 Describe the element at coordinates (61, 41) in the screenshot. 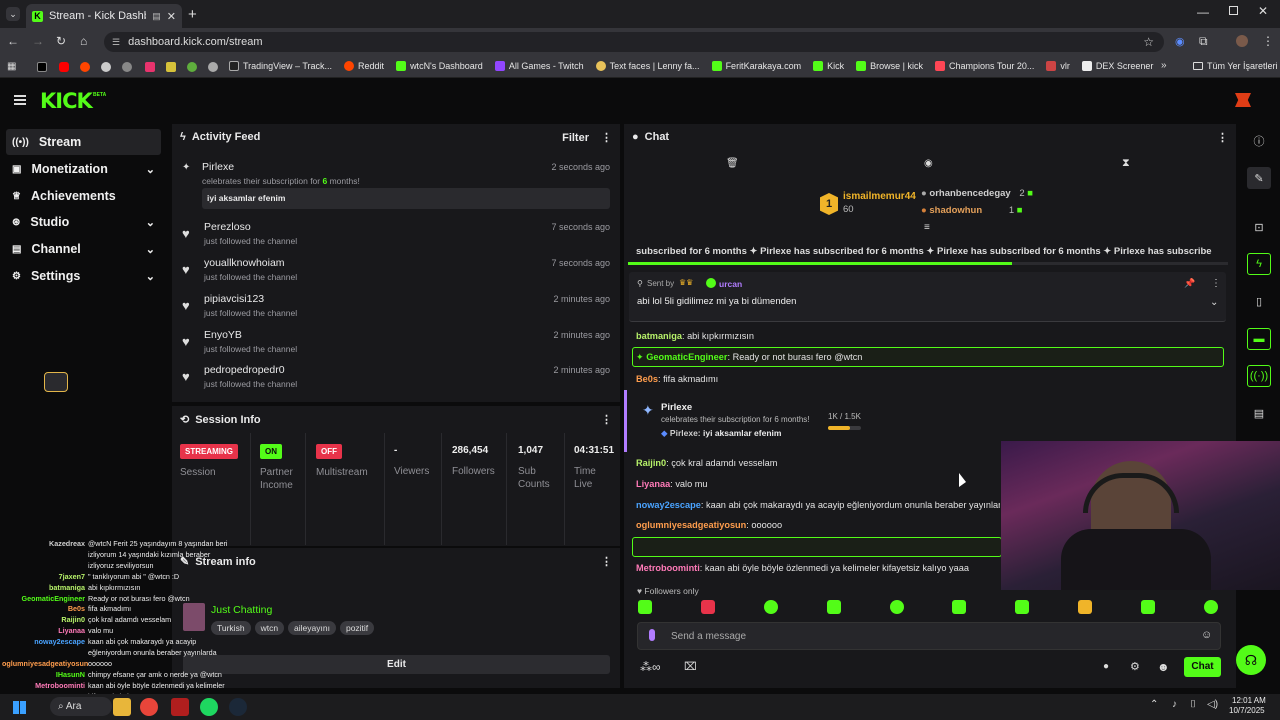

I see `reload-icon: ↻` at that location.